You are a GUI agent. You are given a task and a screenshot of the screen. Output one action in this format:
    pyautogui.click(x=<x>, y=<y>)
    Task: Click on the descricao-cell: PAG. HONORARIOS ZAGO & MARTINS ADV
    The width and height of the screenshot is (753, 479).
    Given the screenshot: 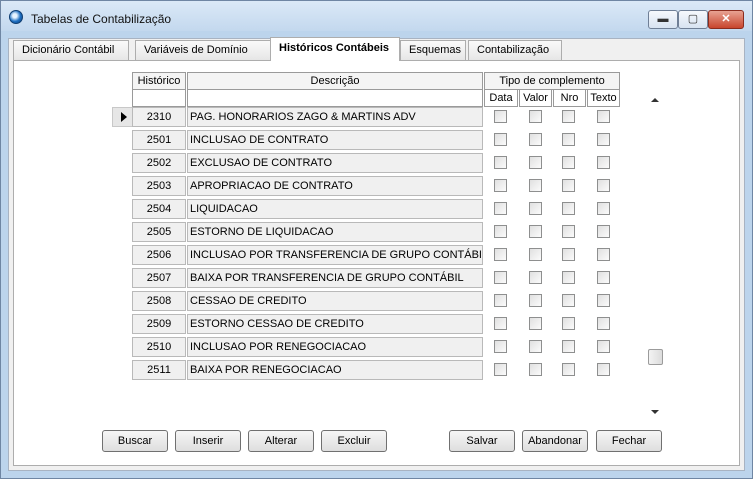 What is the action you would take?
    pyautogui.click(x=335, y=117)
    